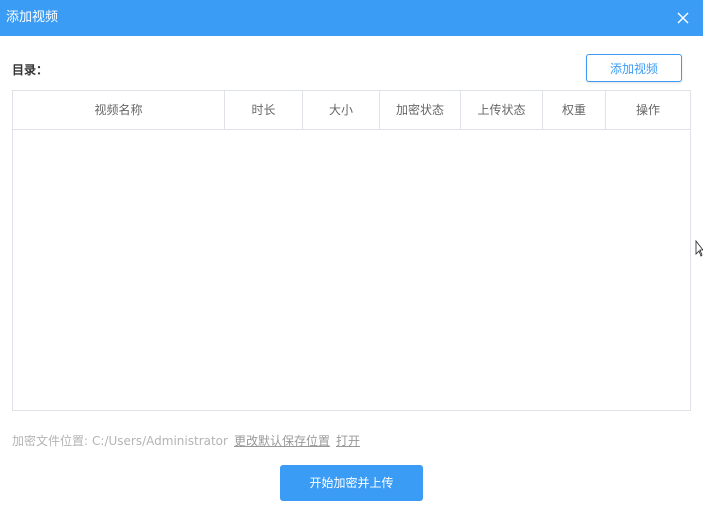  I want to click on dialog-title: 添加视频, so click(32, 17).